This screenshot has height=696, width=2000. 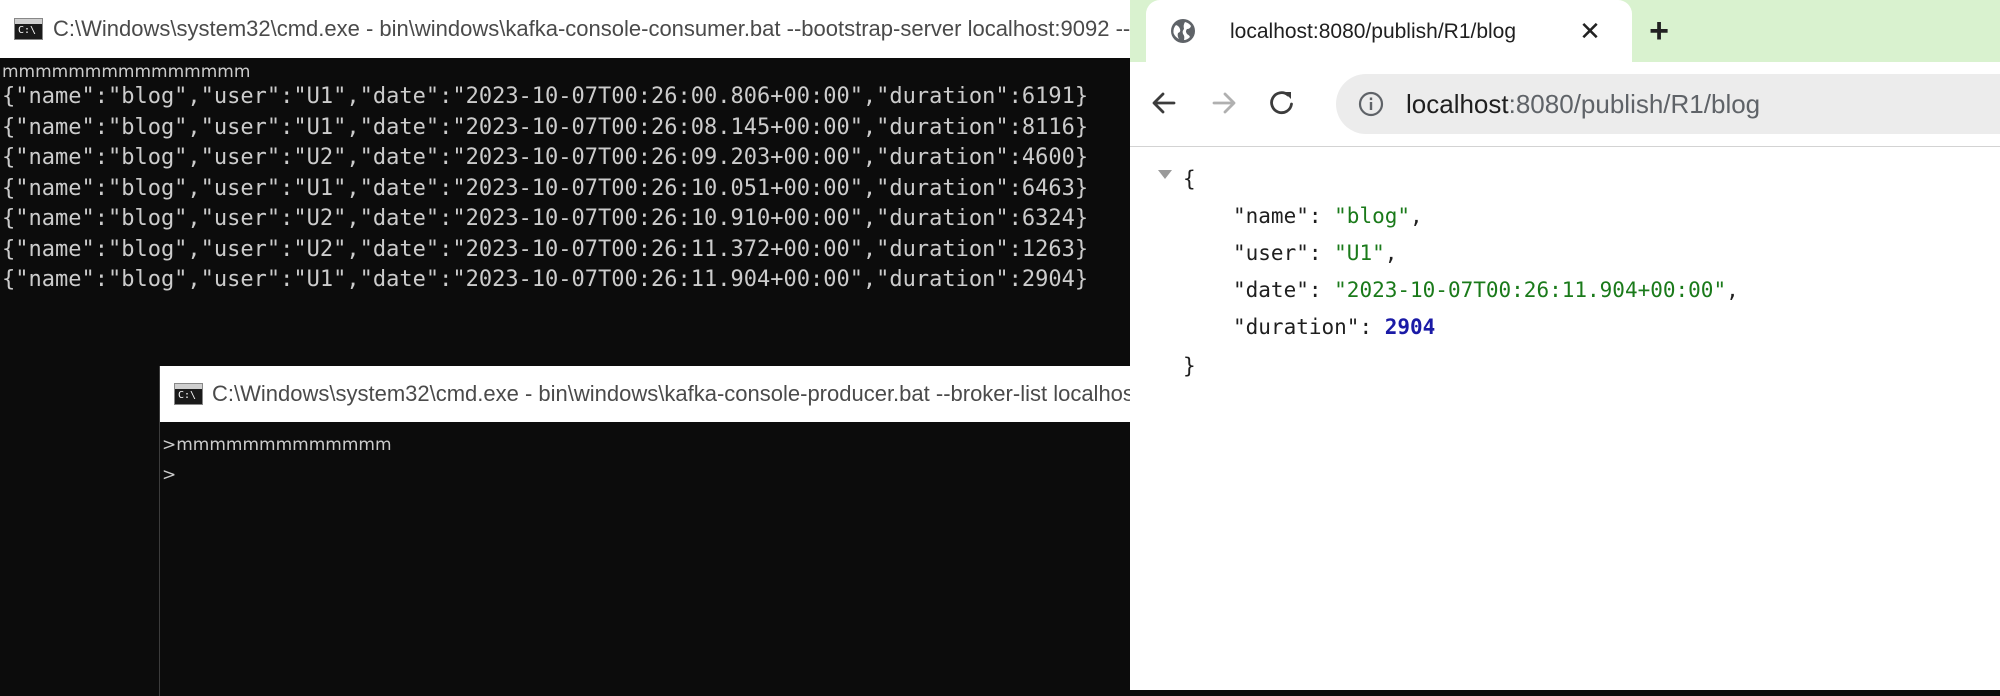 What do you see at coordinates (1315, 253) in the screenshot?
I see `json-row-user: "user": "U1",` at bounding box center [1315, 253].